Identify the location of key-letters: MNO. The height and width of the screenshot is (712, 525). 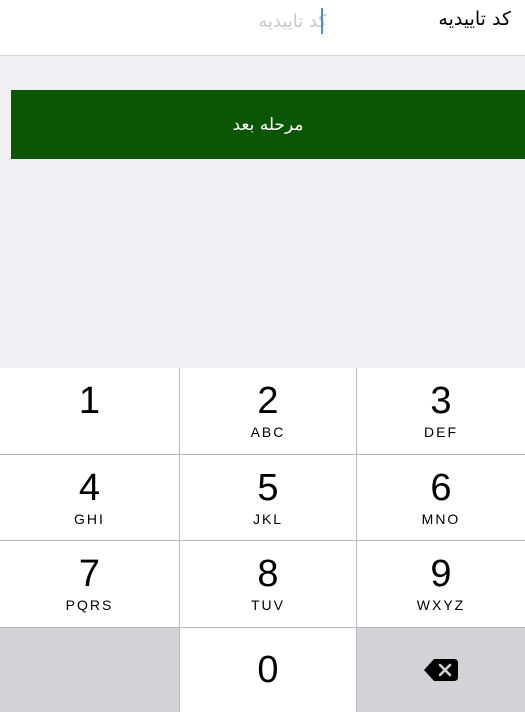
(441, 518).